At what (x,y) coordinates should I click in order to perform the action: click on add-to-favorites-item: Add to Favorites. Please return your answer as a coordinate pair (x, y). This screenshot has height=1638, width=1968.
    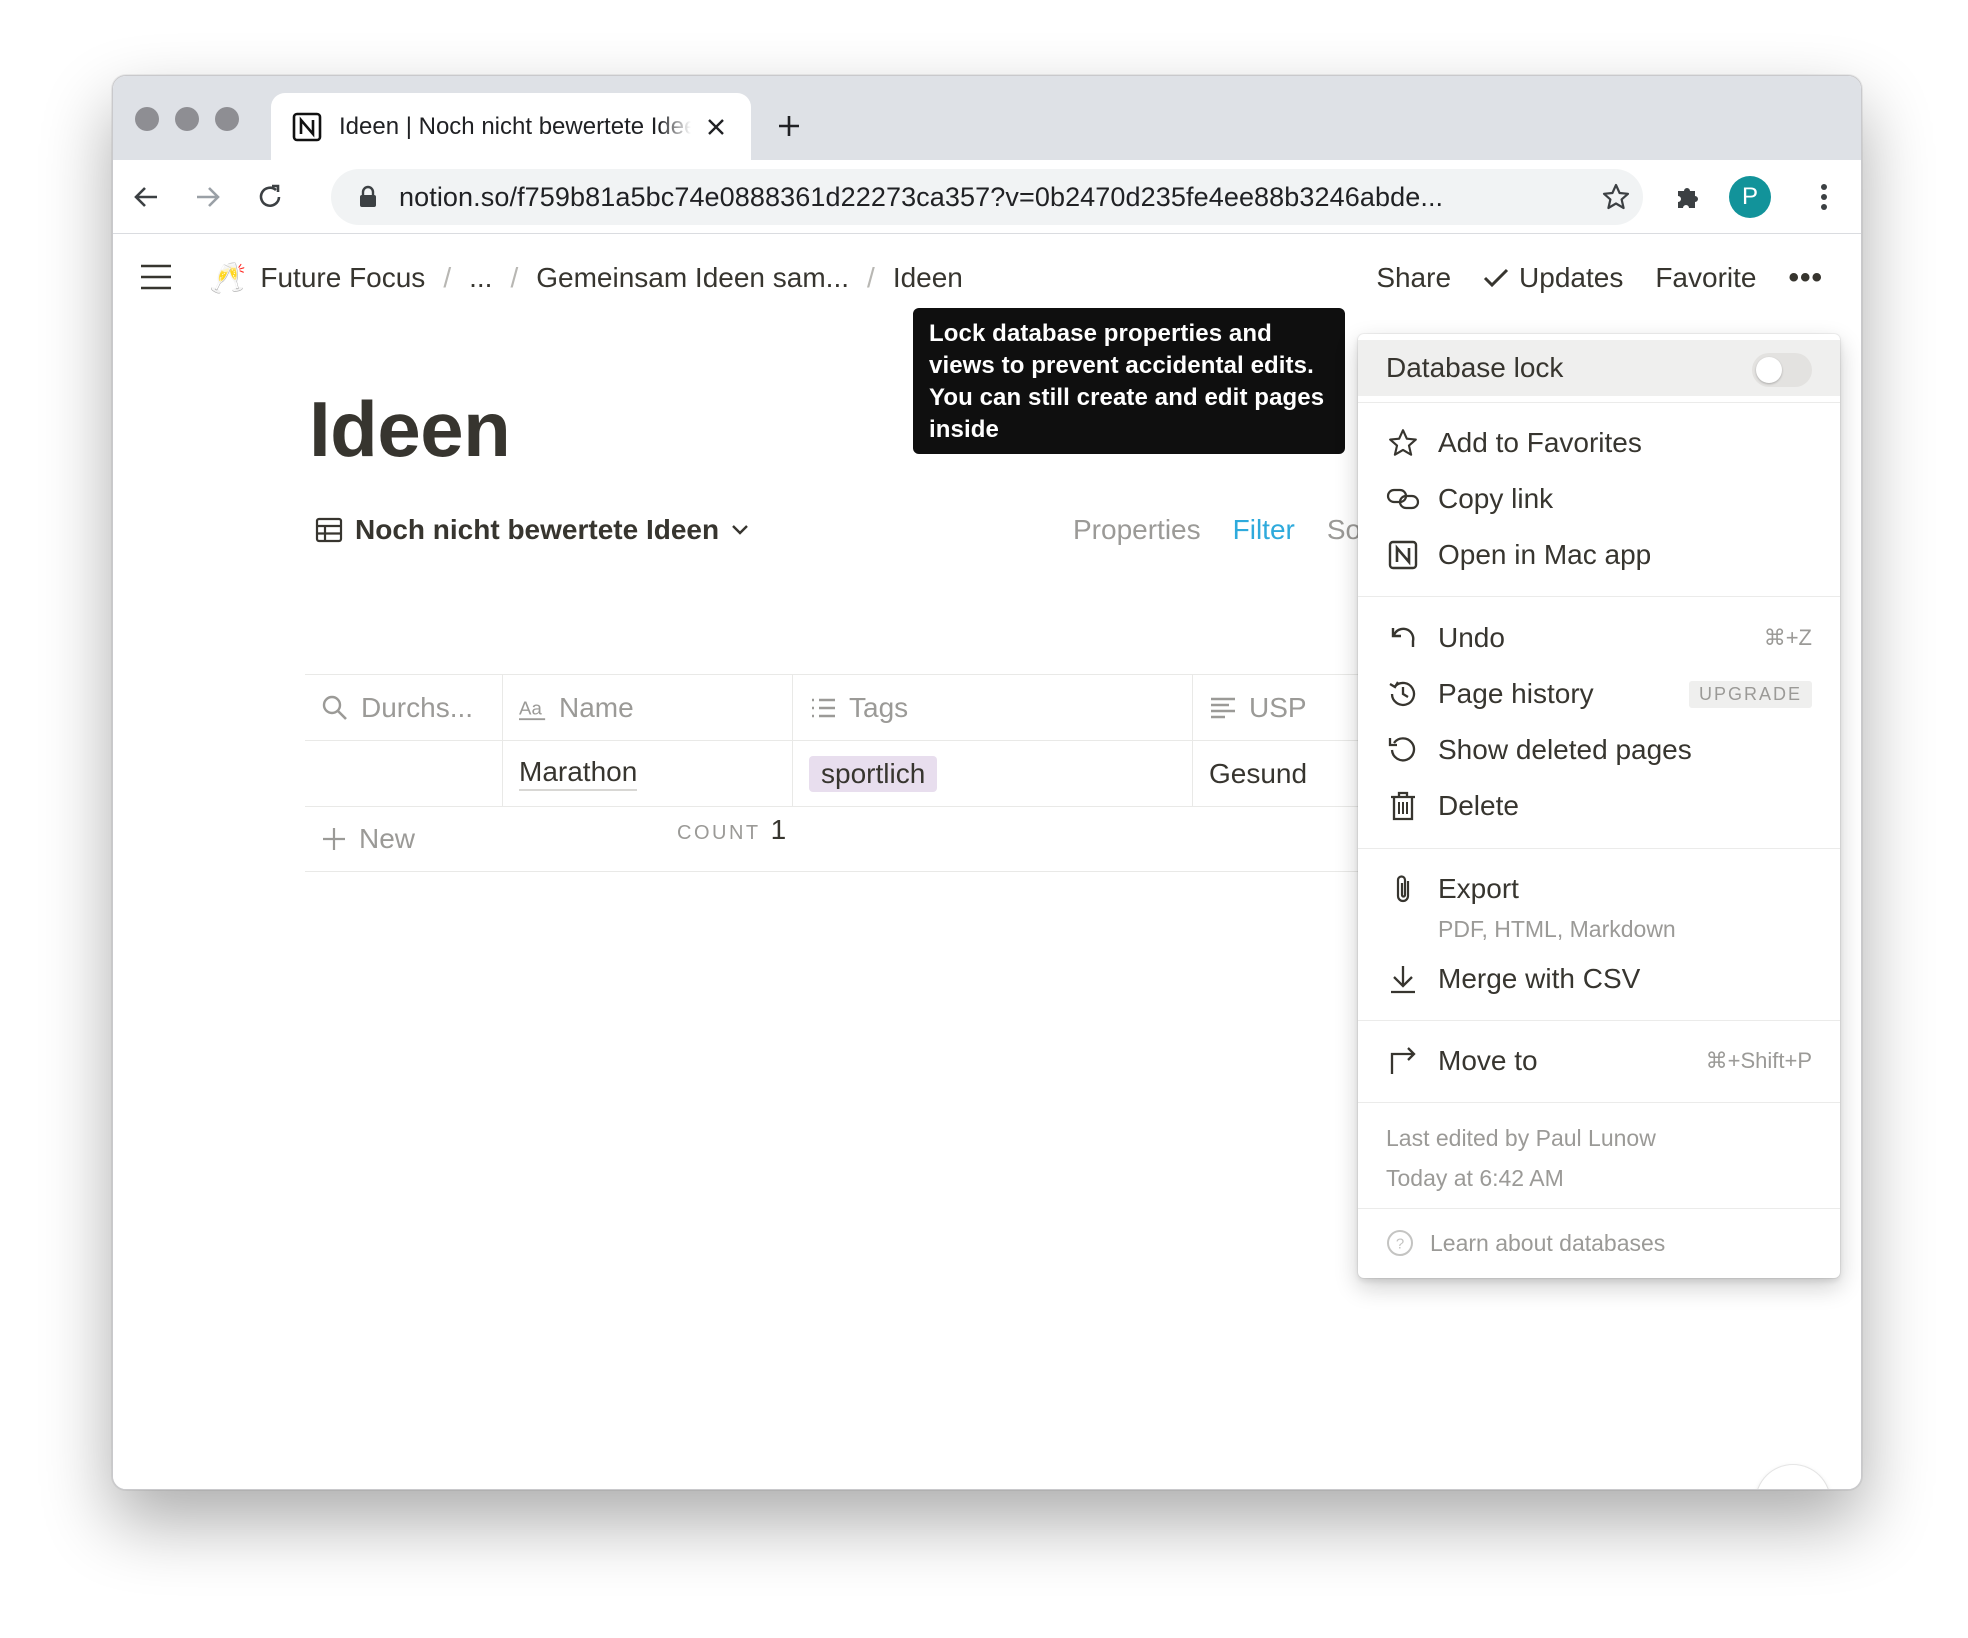
    Looking at the image, I should click on (1599, 443).